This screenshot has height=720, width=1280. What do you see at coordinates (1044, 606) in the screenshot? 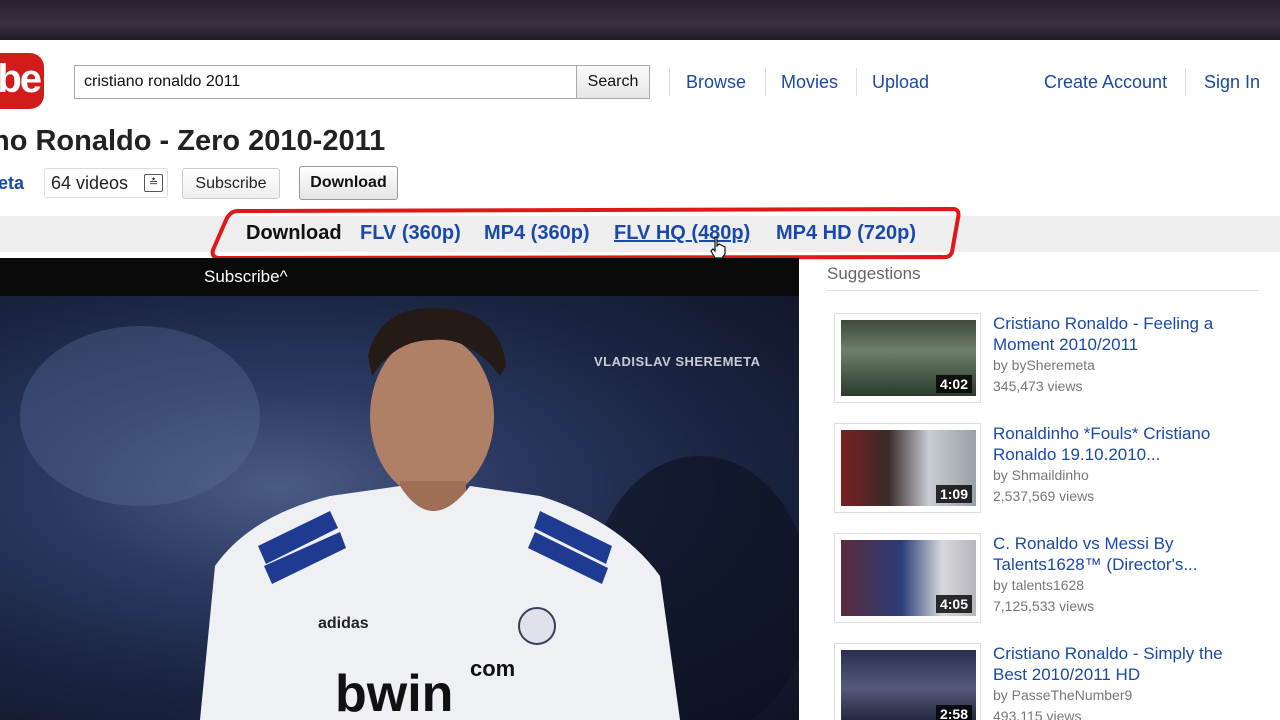
I see `suggestion-views: 7,125,533 views` at bounding box center [1044, 606].